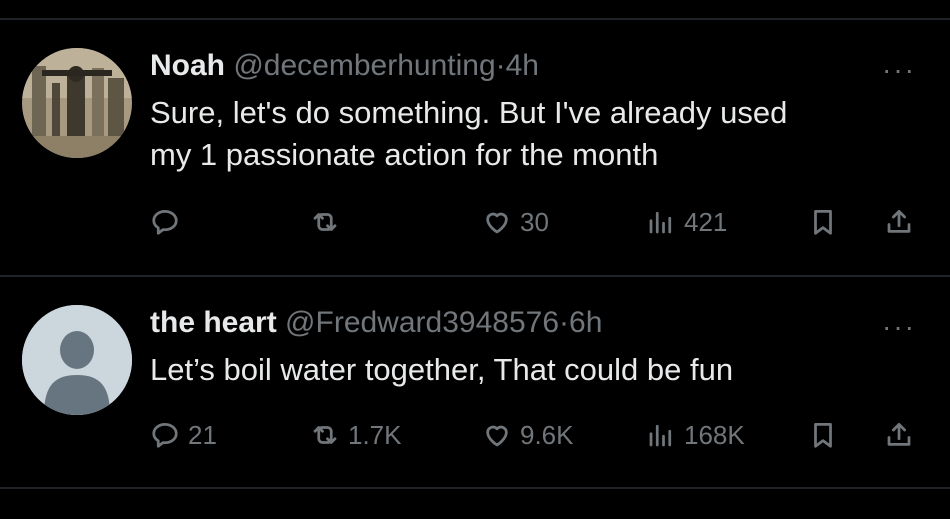 This screenshot has width=950, height=519. I want to click on display-name: the heart, so click(213, 322).